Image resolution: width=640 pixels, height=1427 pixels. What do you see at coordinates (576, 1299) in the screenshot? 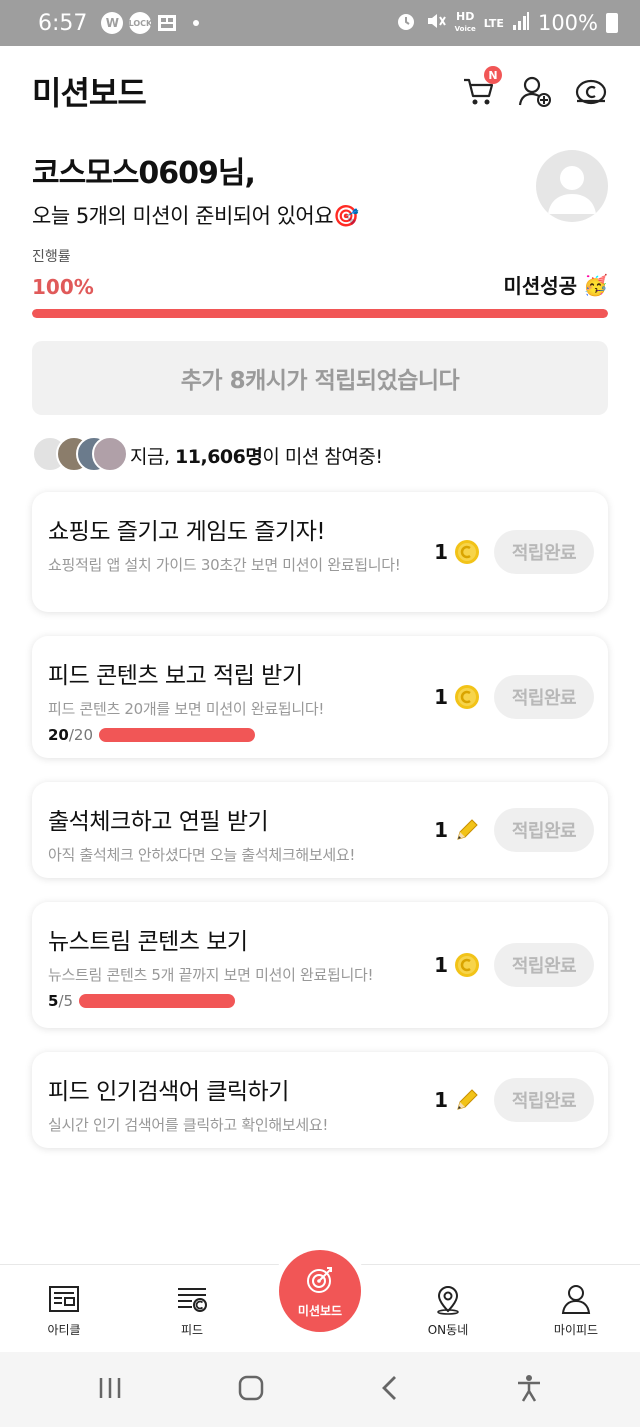
I see `person-icon` at bounding box center [576, 1299].